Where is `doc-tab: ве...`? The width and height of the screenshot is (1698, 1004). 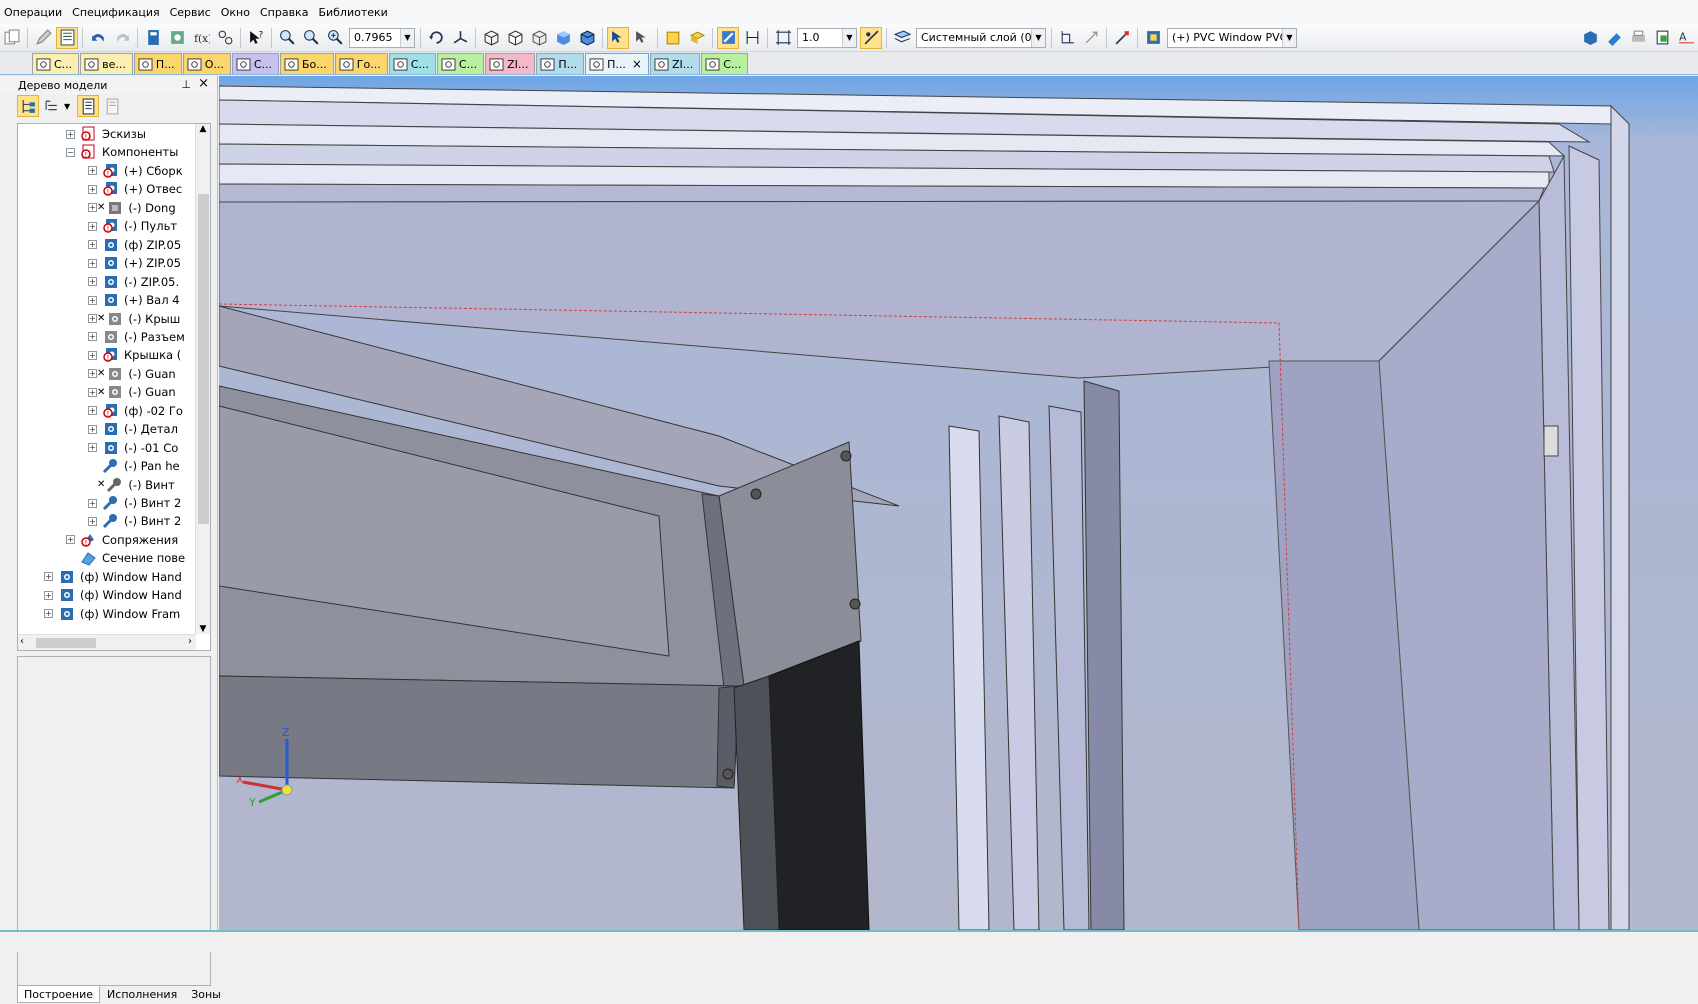 doc-tab: ве... is located at coordinates (106, 63).